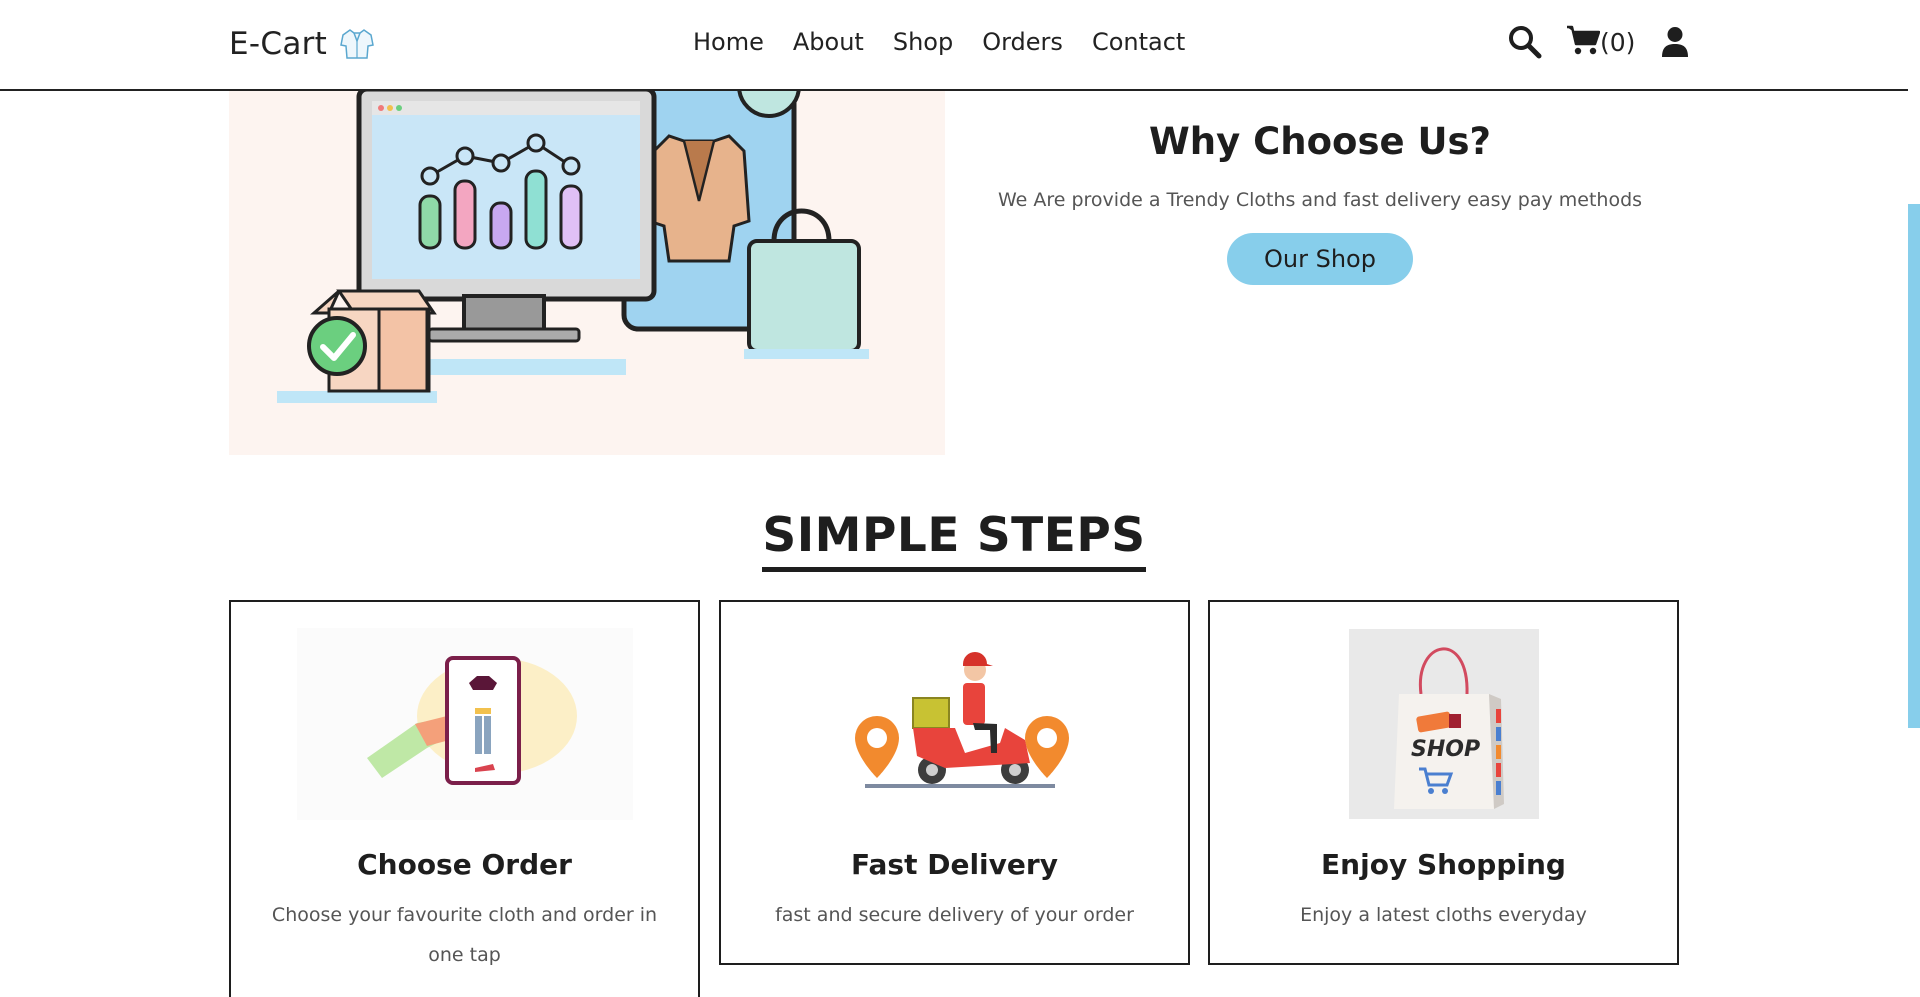  I want to click on logo: E-Cart, so click(302, 44).